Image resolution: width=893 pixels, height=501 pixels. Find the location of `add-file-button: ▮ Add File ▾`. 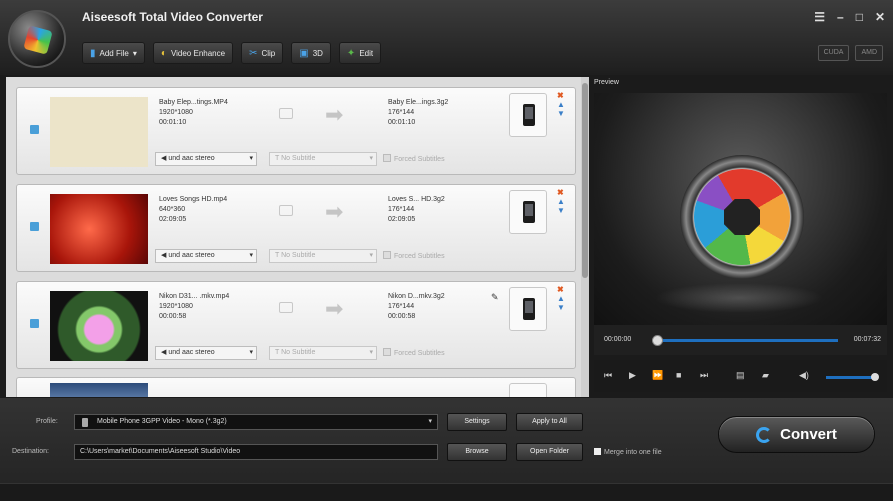

add-file-button: ▮ Add File ▾ is located at coordinates (113, 53).